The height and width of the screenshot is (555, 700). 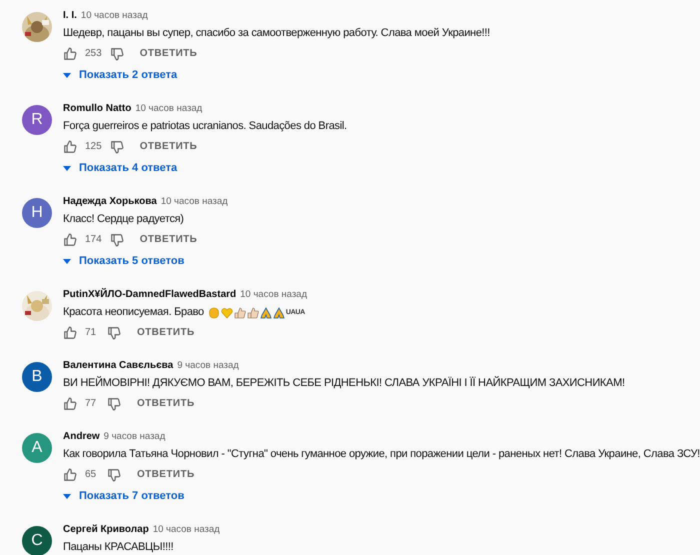 What do you see at coordinates (106, 530) in the screenshot?
I see `comment-author: Сергей Криволар` at bounding box center [106, 530].